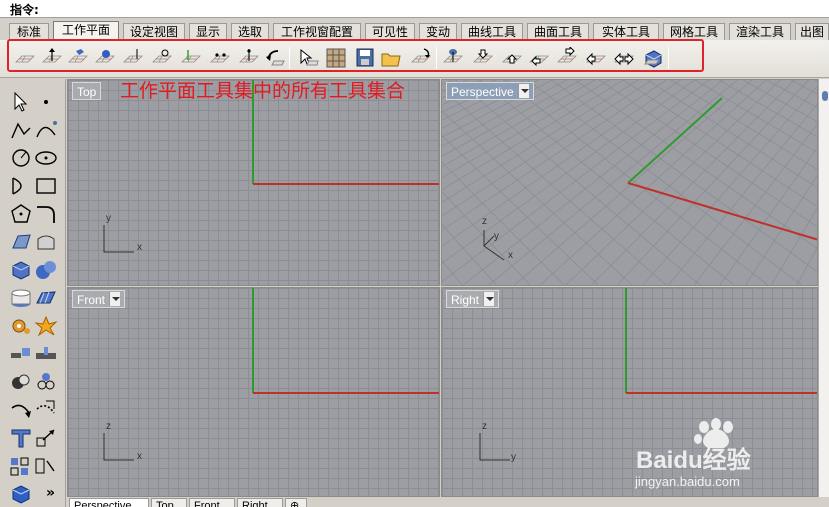 This screenshot has height=507, width=829. What do you see at coordinates (317, 31) in the screenshot?
I see `tab-viewport-layout: 工作视窗配置` at bounding box center [317, 31].